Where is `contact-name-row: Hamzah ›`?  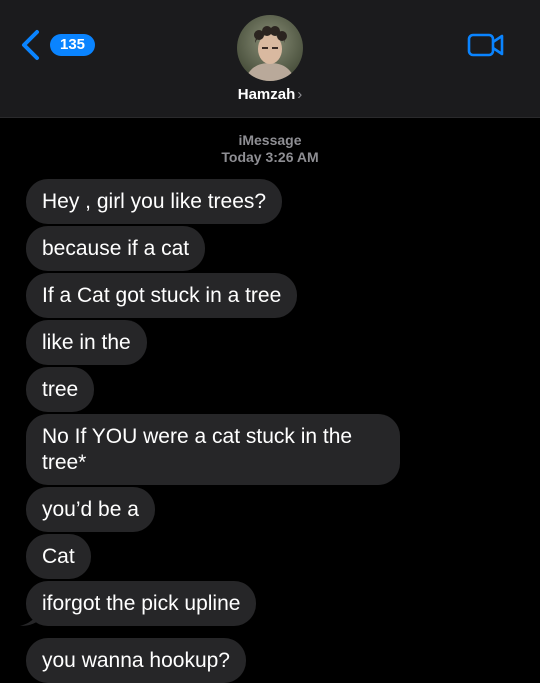
contact-name-row: Hamzah › is located at coordinates (270, 94).